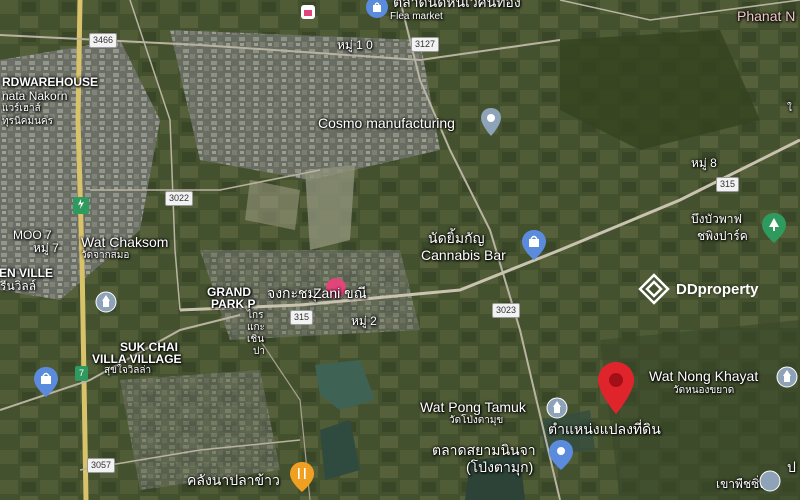 Image resolution: width=800 pixels, height=500 pixels. I want to click on property-location-pin, so click(616, 390).